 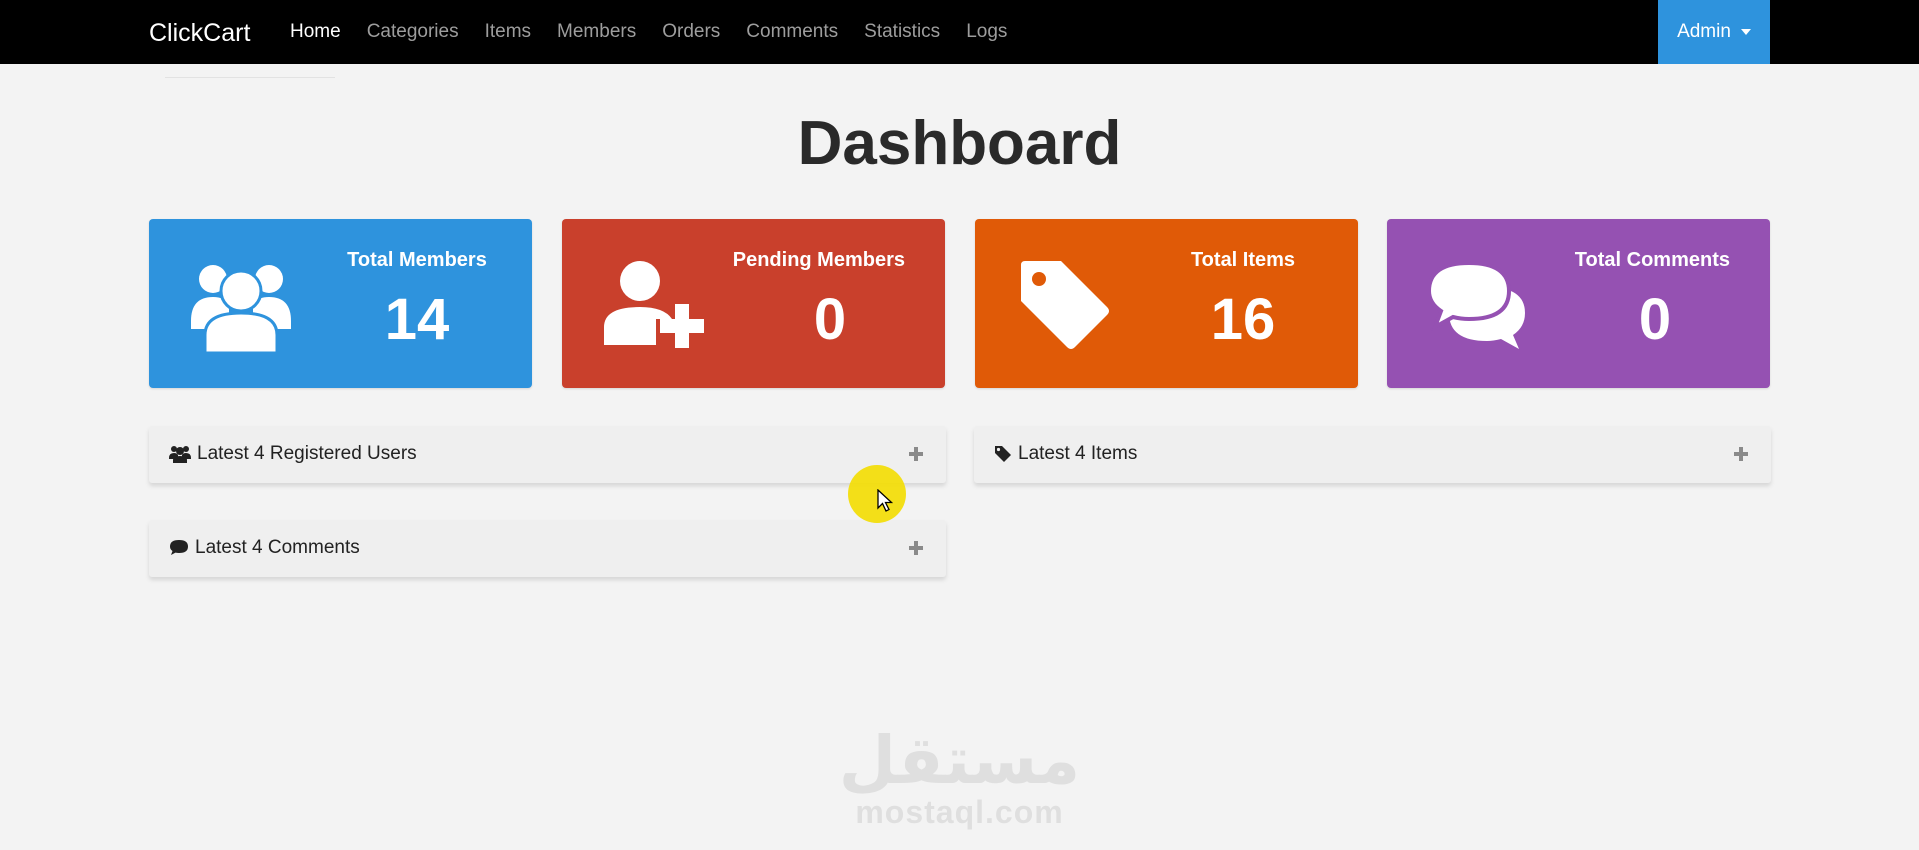 What do you see at coordinates (307, 453) in the screenshot?
I see `panel-title: Latest 4 Registered Users` at bounding box center [307, 453].